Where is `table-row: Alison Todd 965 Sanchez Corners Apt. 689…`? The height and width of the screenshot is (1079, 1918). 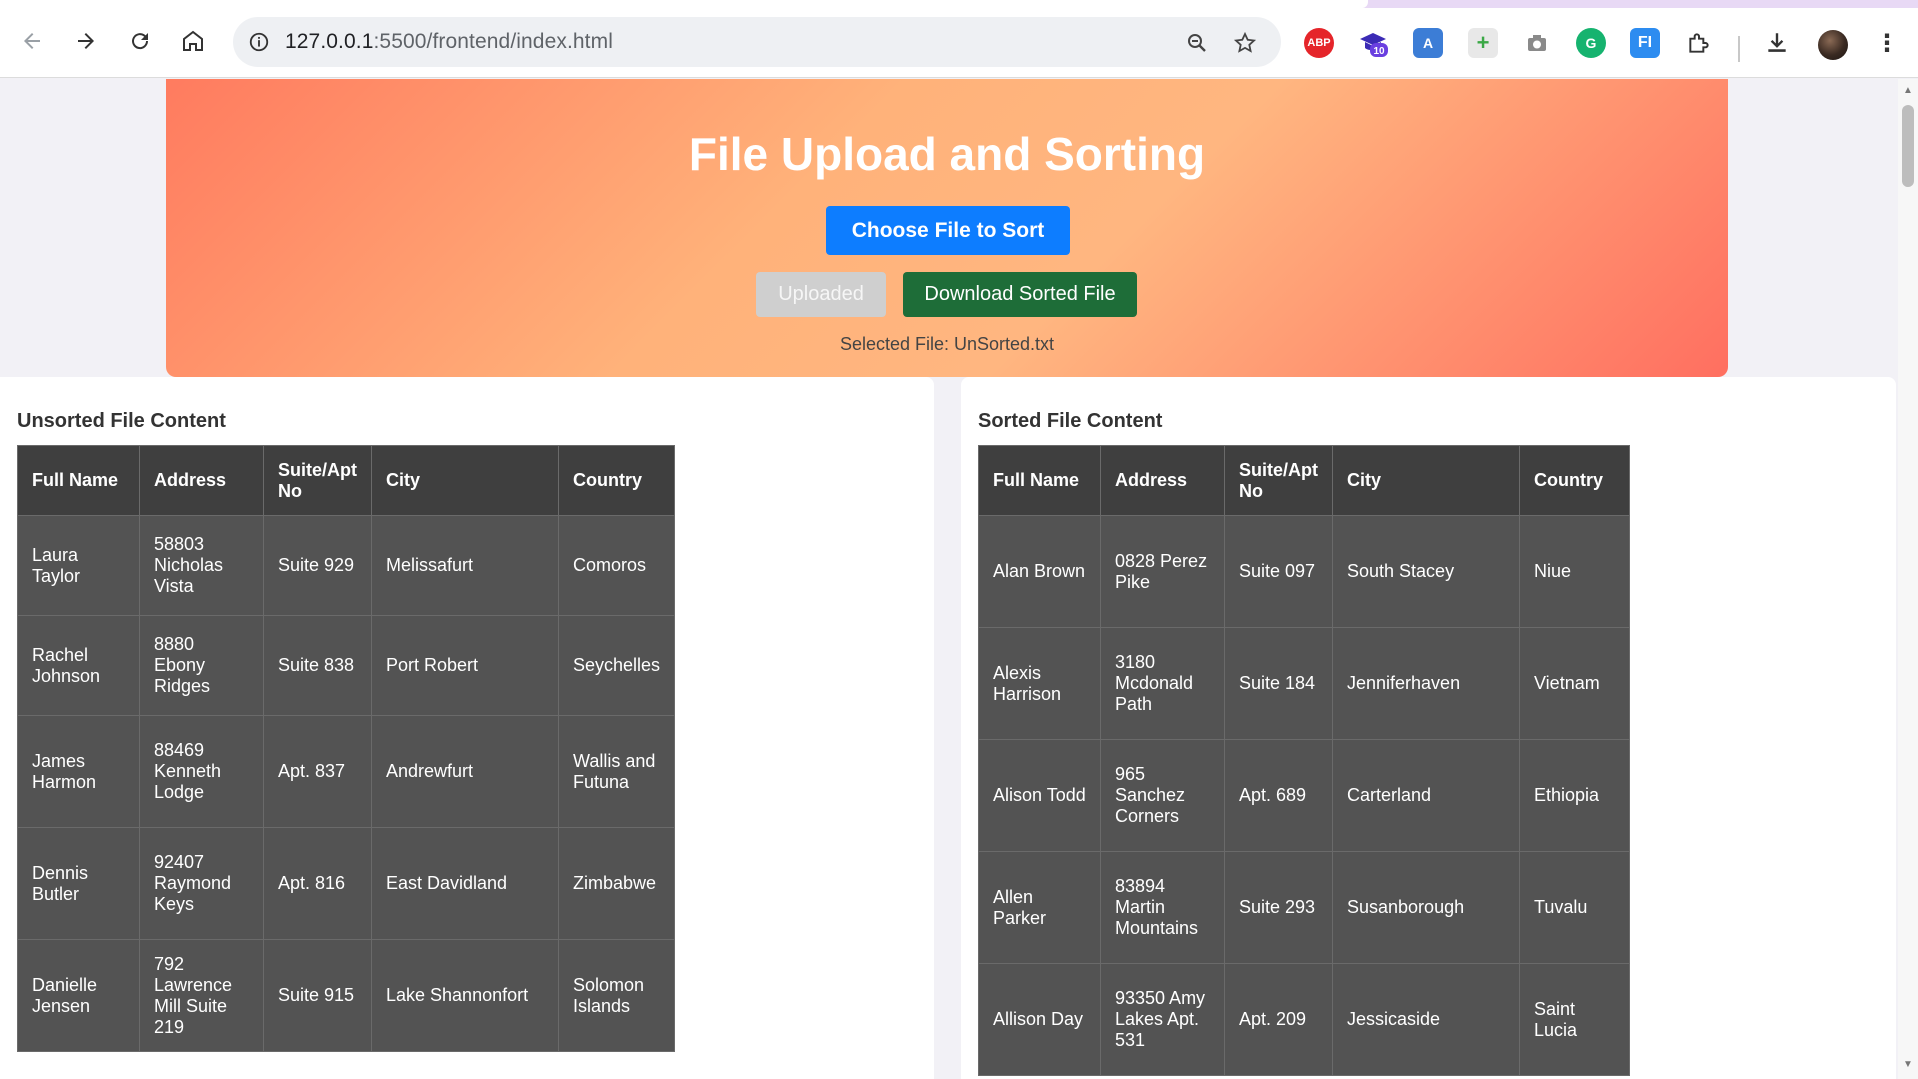 table-row: Alison Todd 965 Sanchez Corners Apt. 689… is located at coordinates (1304, 795).